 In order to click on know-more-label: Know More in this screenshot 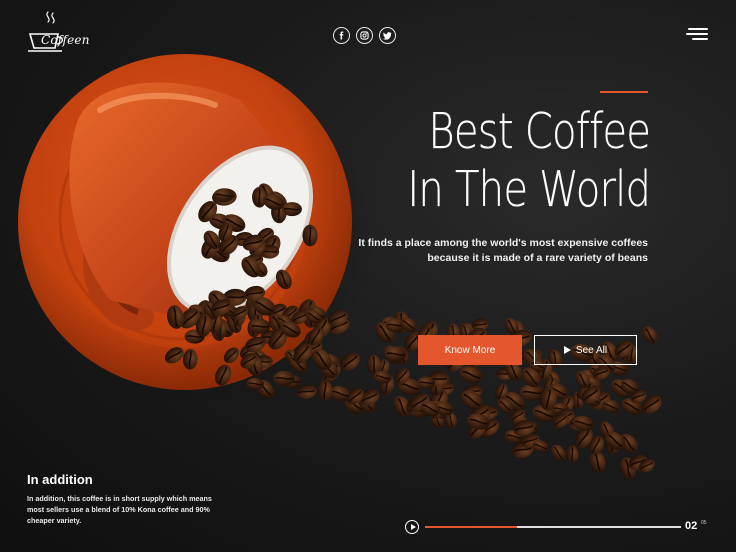, I will do `click(470, 350)`.